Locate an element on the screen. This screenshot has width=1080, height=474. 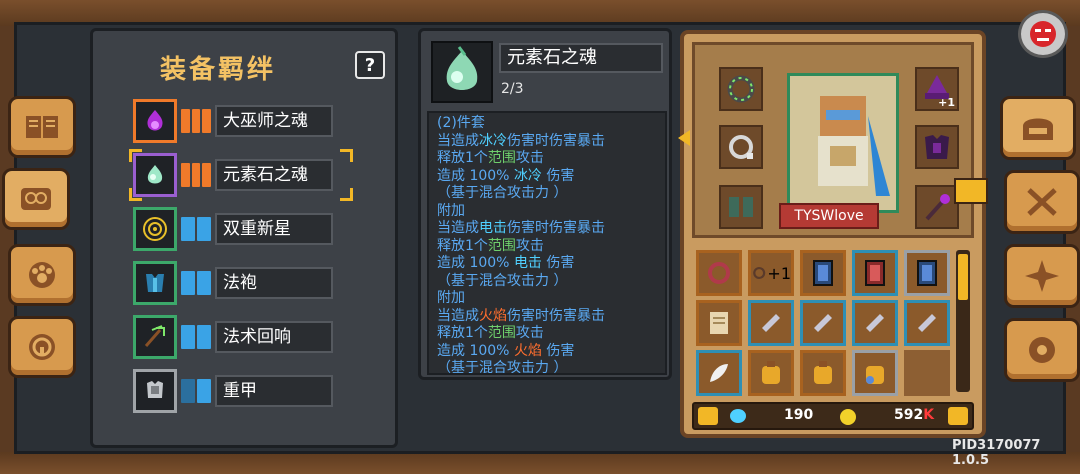
help-button: ? is located at coordinates (370, 65).